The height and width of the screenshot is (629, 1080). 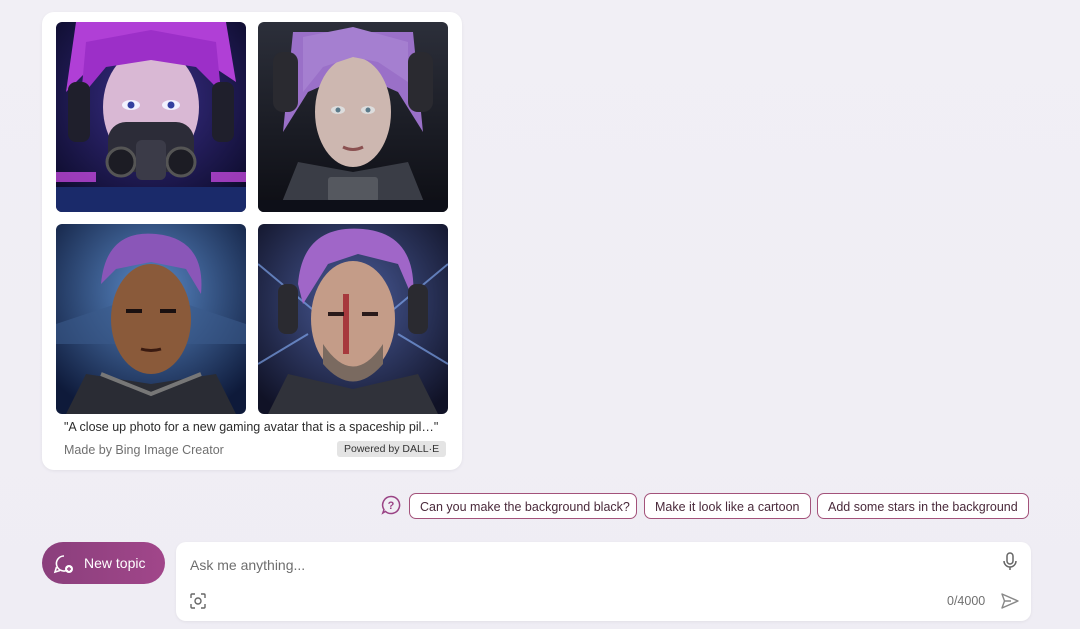 I want to click on new-topic-label: New topic, so click(x=115, y=563).